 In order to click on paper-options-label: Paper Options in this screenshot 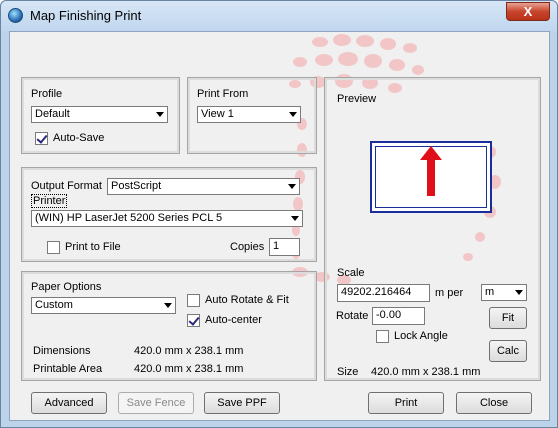, I will do `click(66, 287)`.